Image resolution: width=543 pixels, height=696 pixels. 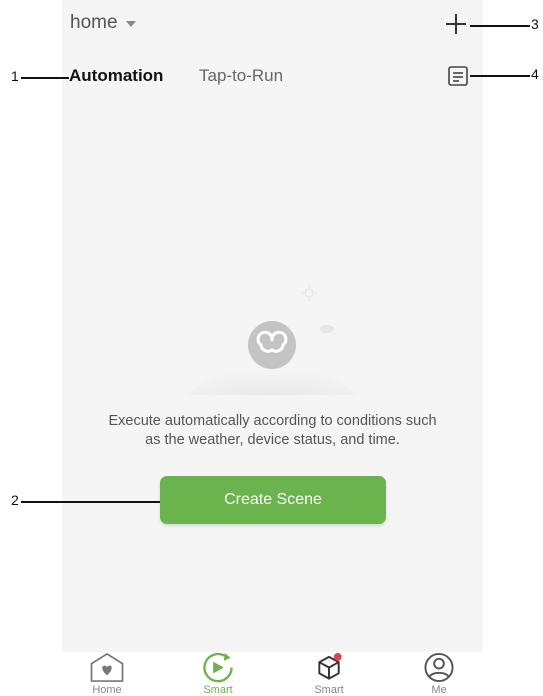 I want to click on home-selector: home, so click(x=103, y=23).